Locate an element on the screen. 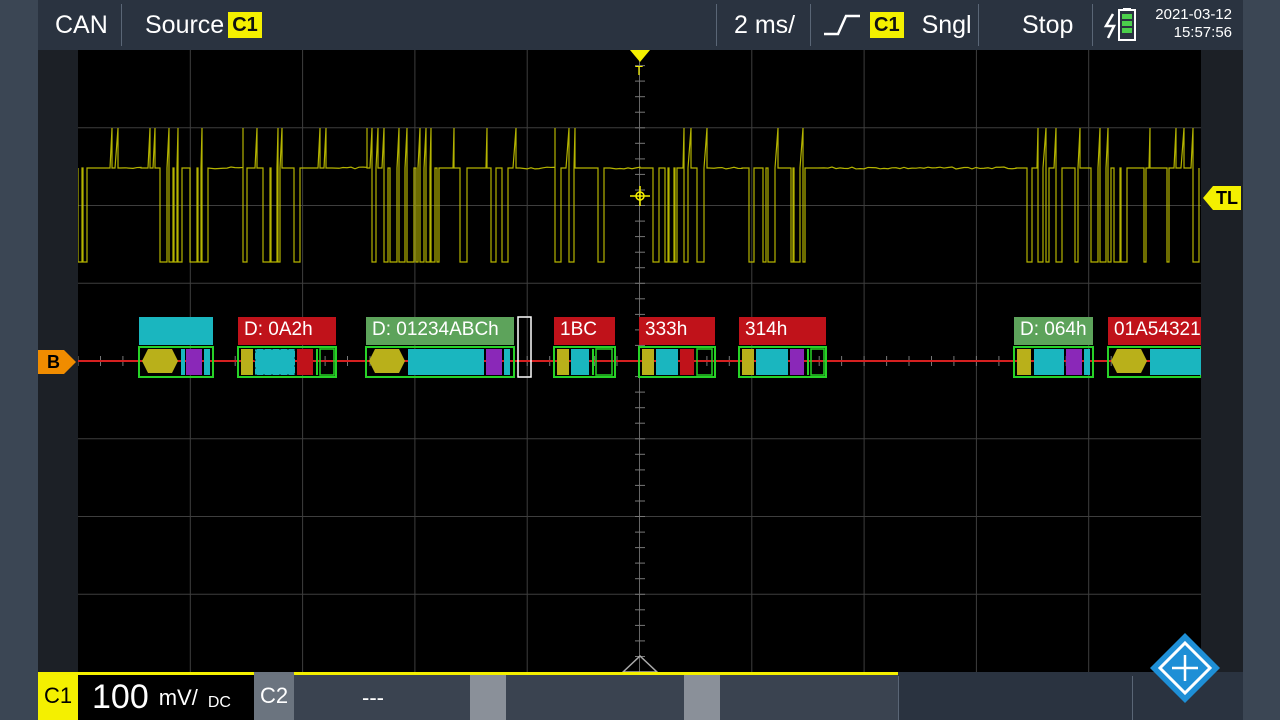 The image size is (1280, 720). ch2-value: --- is located at coordinates (373, 697).